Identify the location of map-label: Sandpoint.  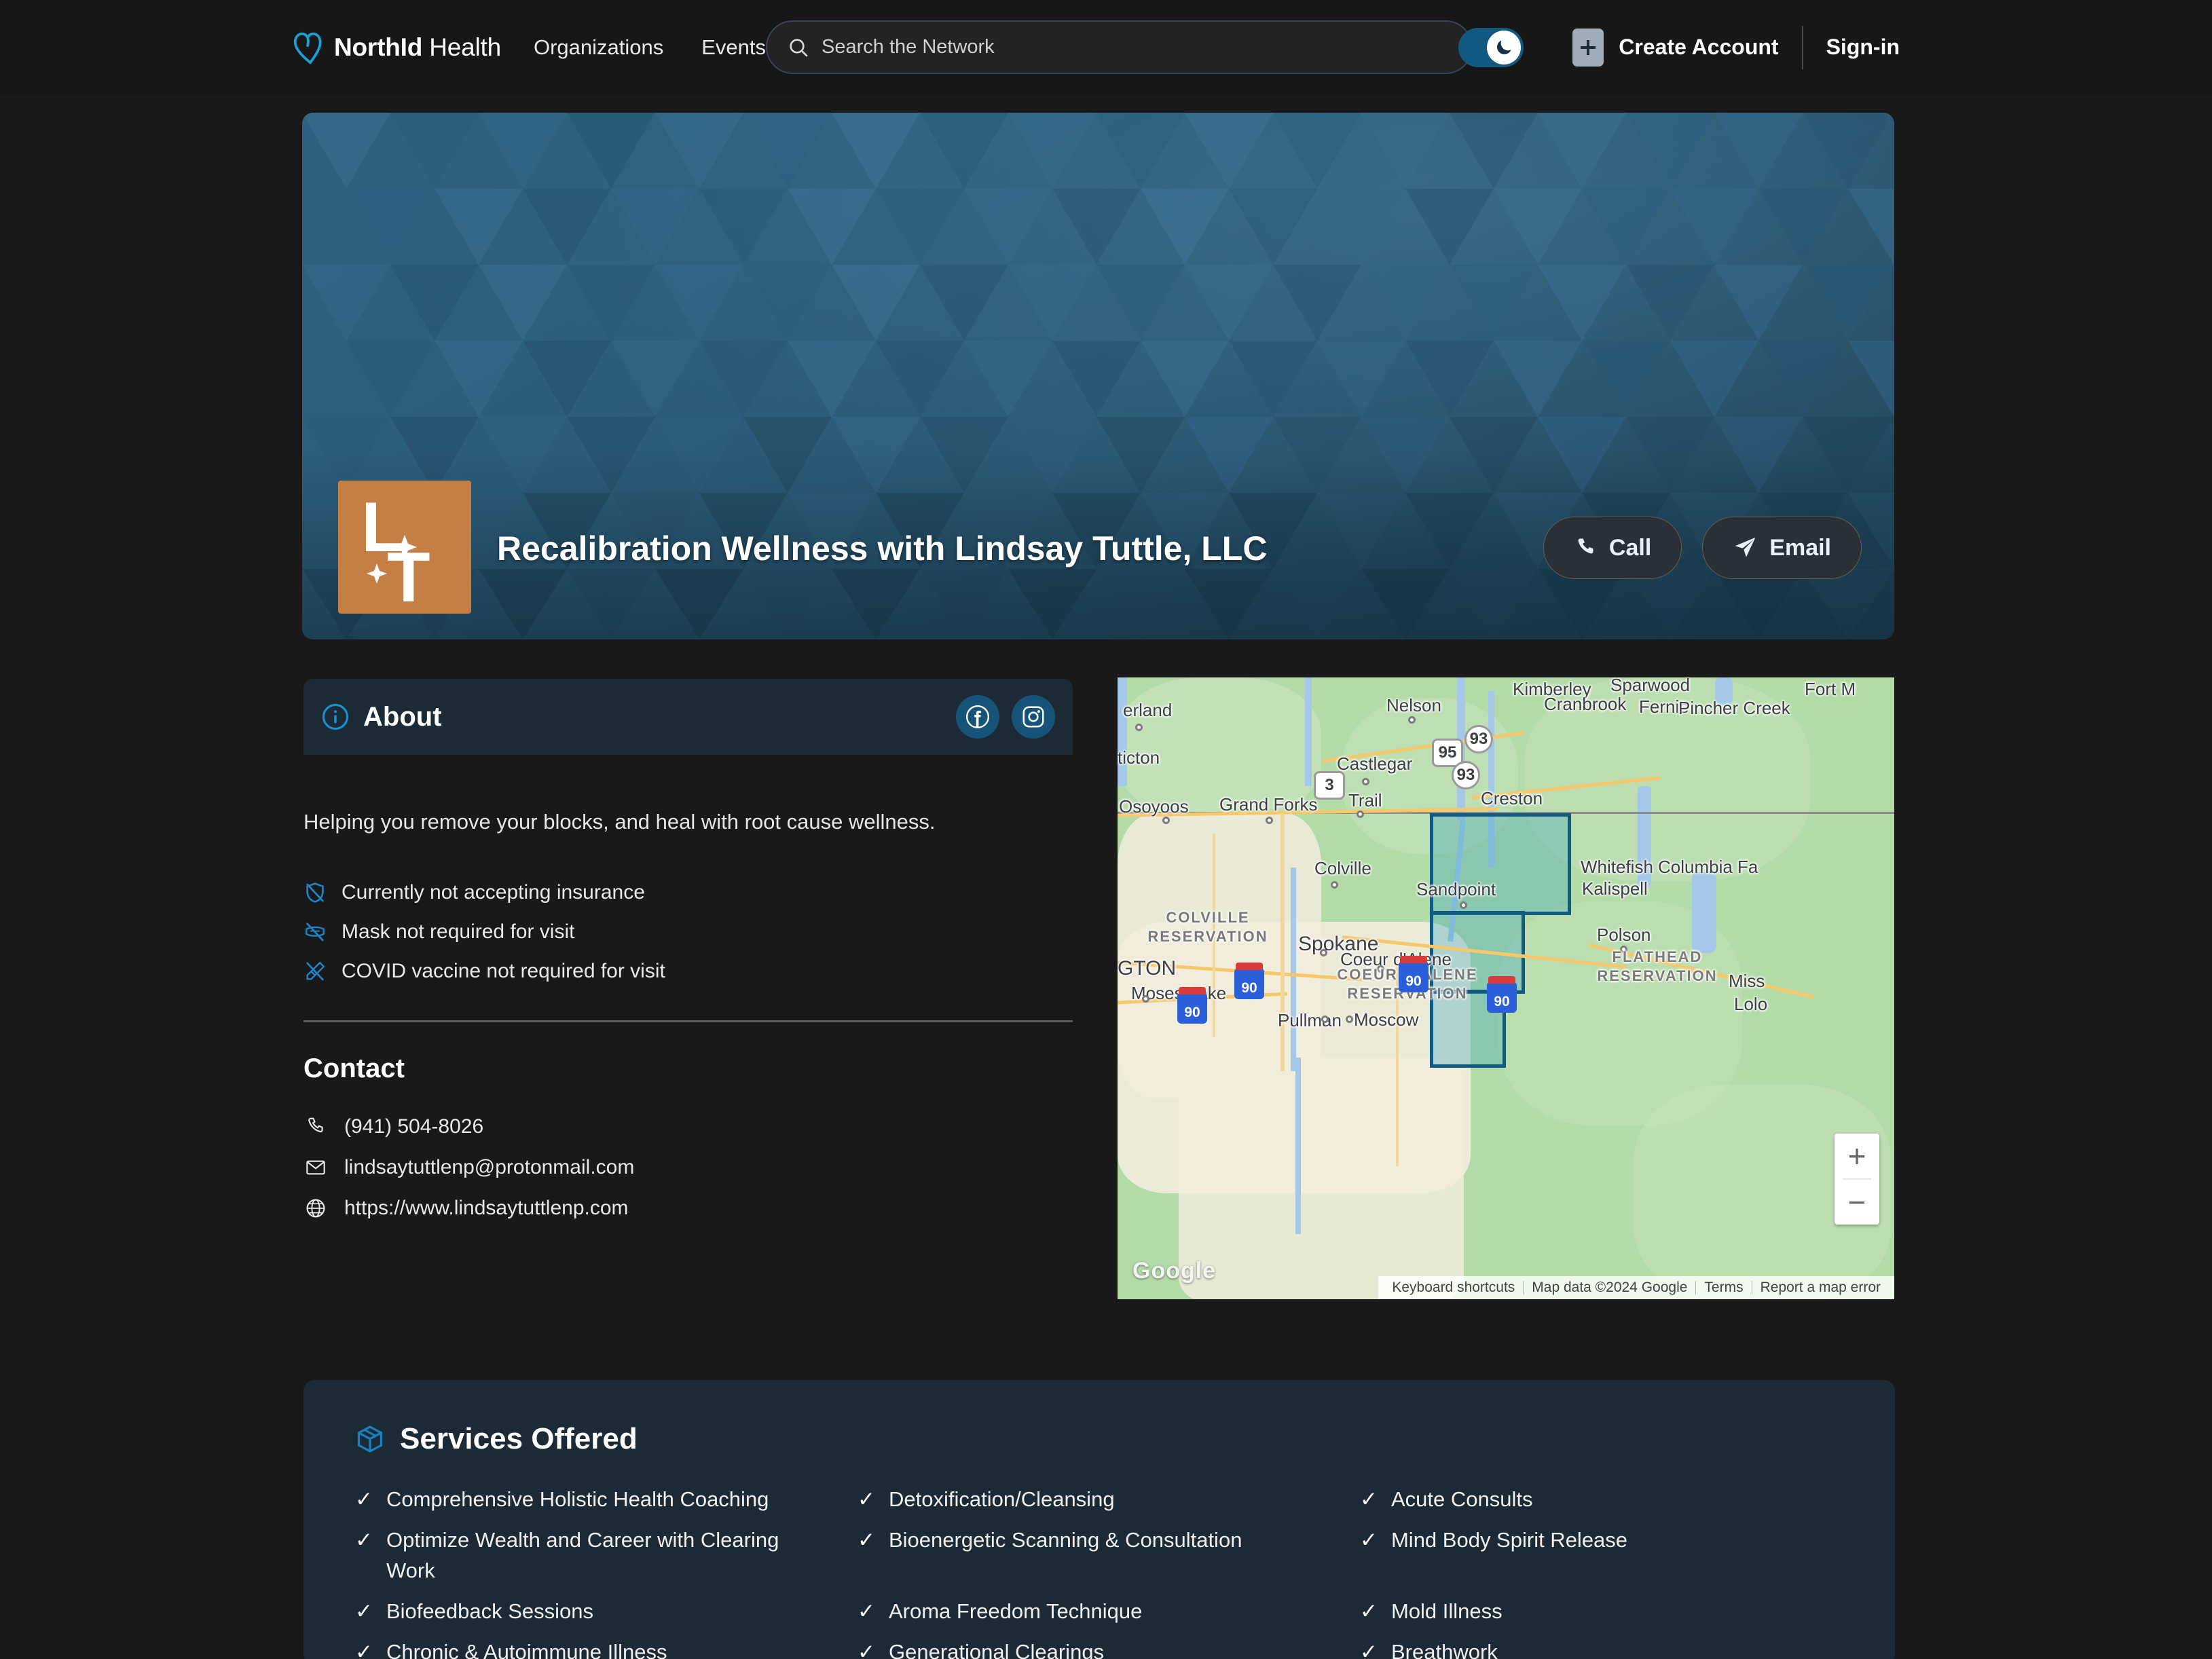
(1456, 889).